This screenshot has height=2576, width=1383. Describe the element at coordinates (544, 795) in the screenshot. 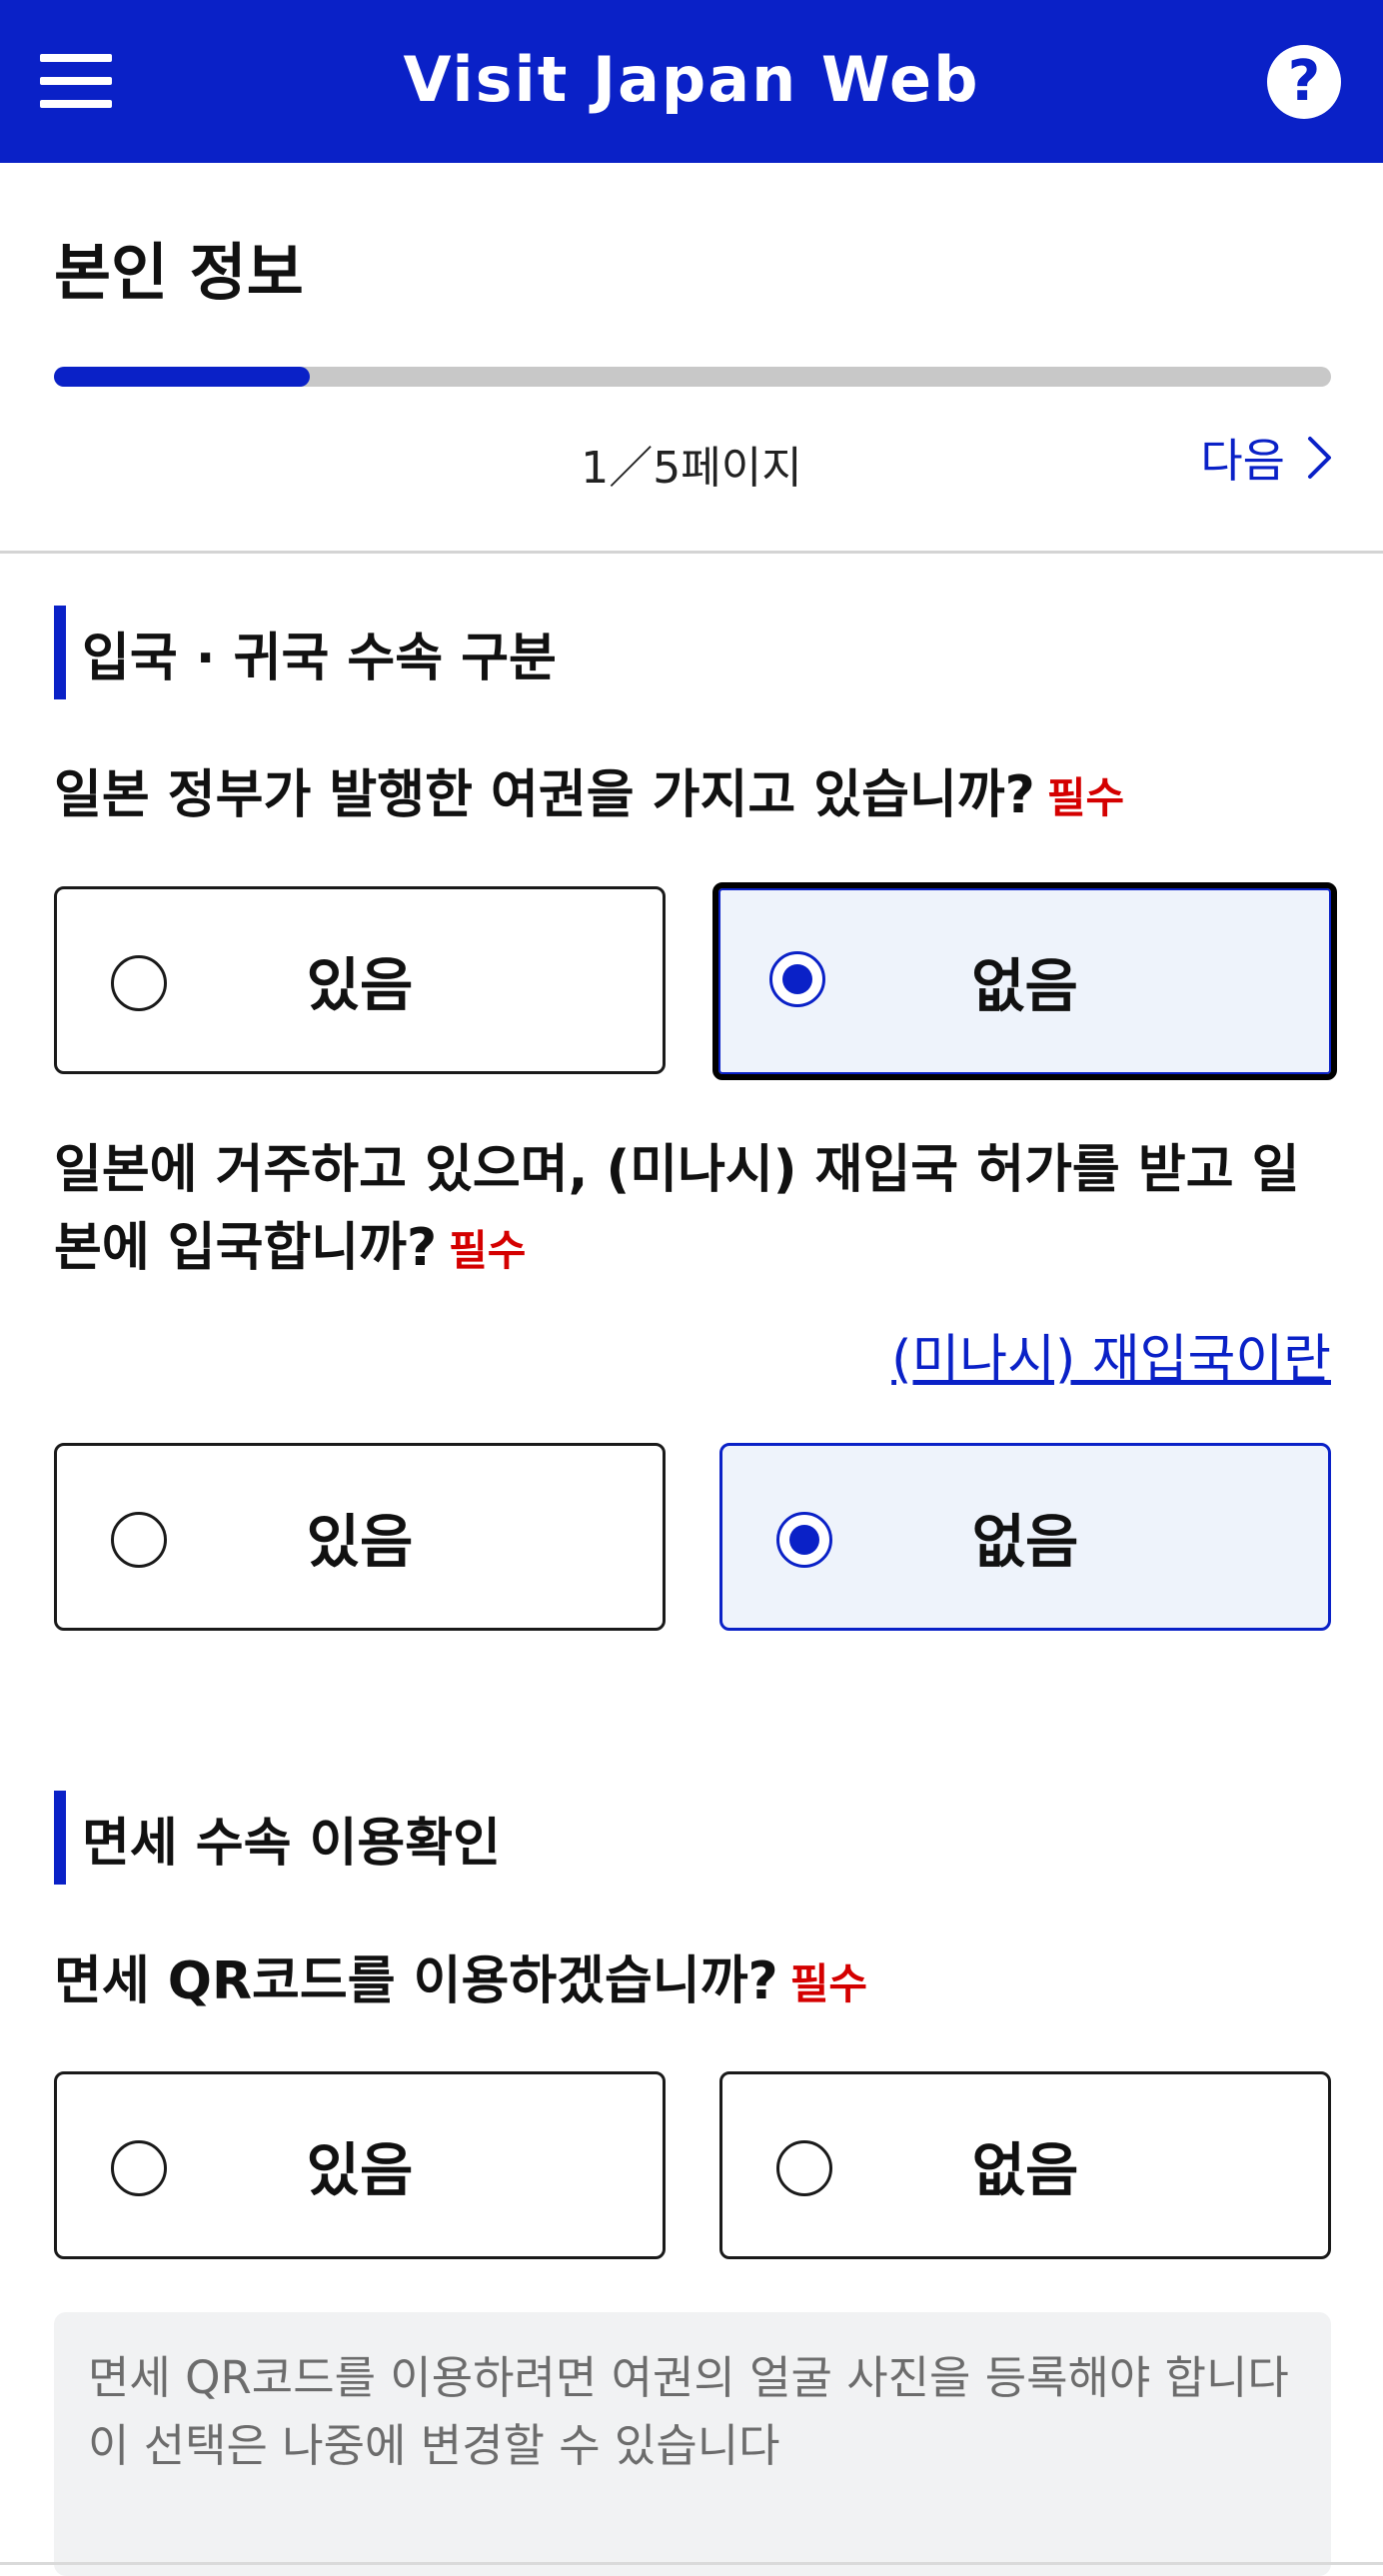

I see `question-text: 일본 정부가 발행한 여권을 가지고 있습니까?` at that location.